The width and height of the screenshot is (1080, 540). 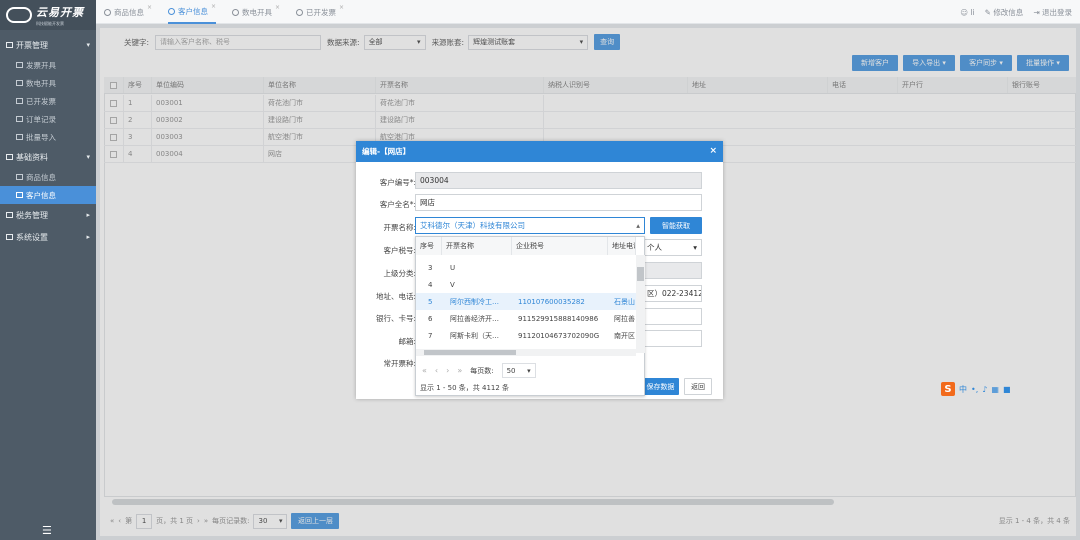 I want to click on dd-per-page-value: 50, so click(x=511, y=370).